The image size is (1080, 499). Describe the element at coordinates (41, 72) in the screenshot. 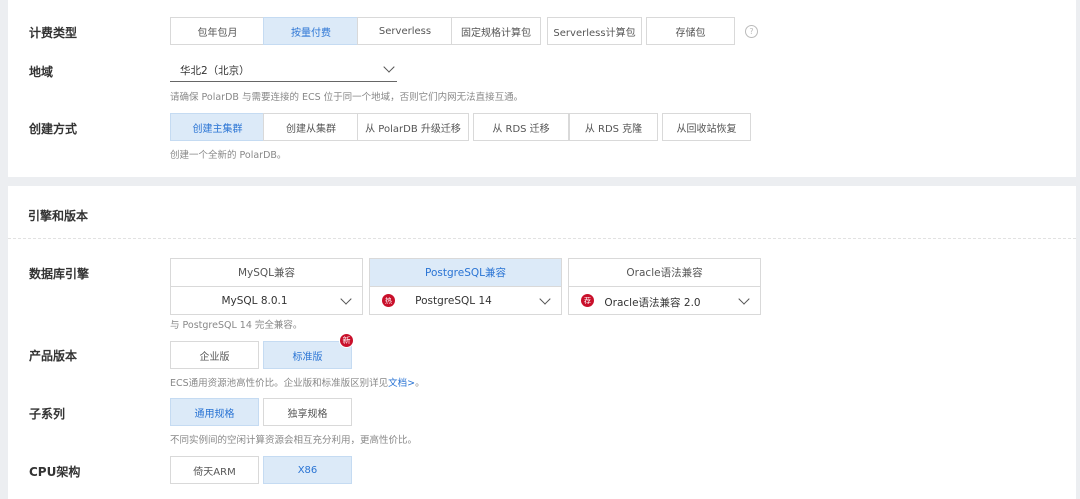

I see `region-label: 地域` at that location.